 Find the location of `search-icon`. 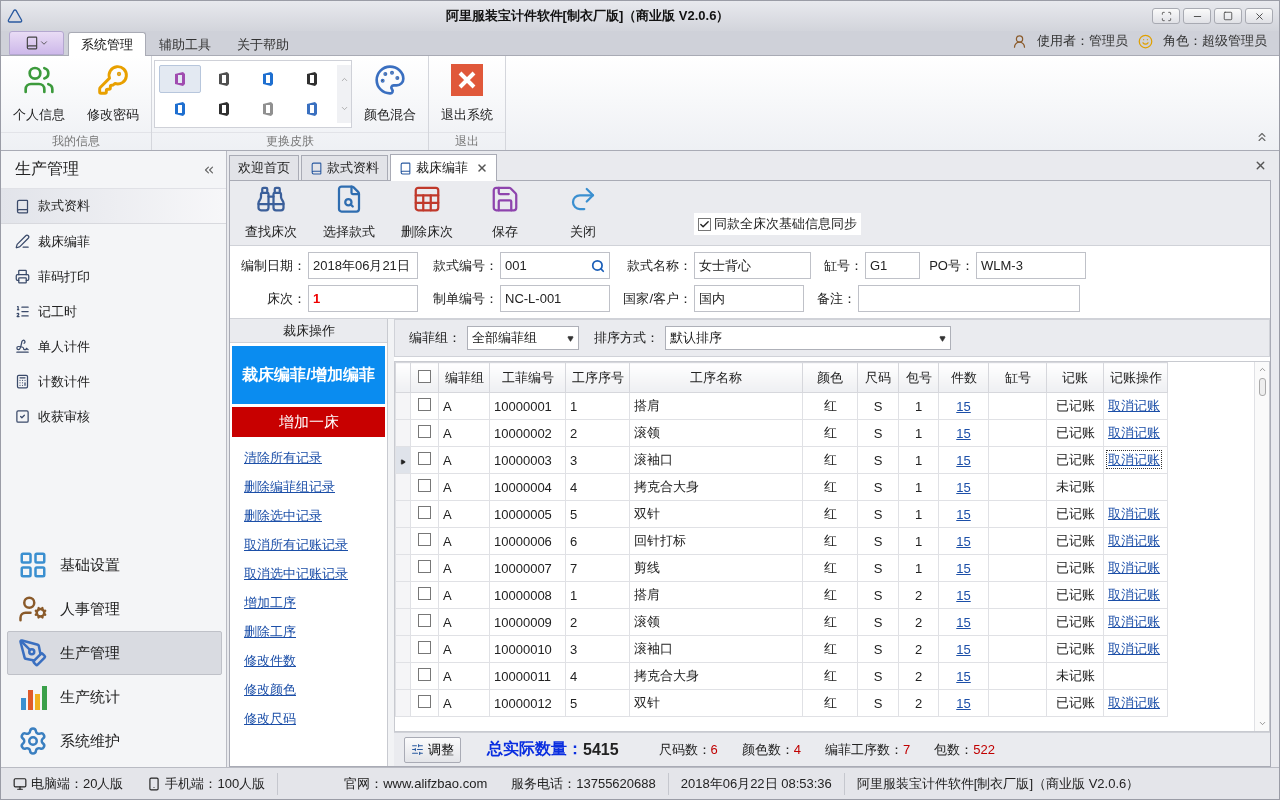

search-icon is located at coordinates (598, 265).